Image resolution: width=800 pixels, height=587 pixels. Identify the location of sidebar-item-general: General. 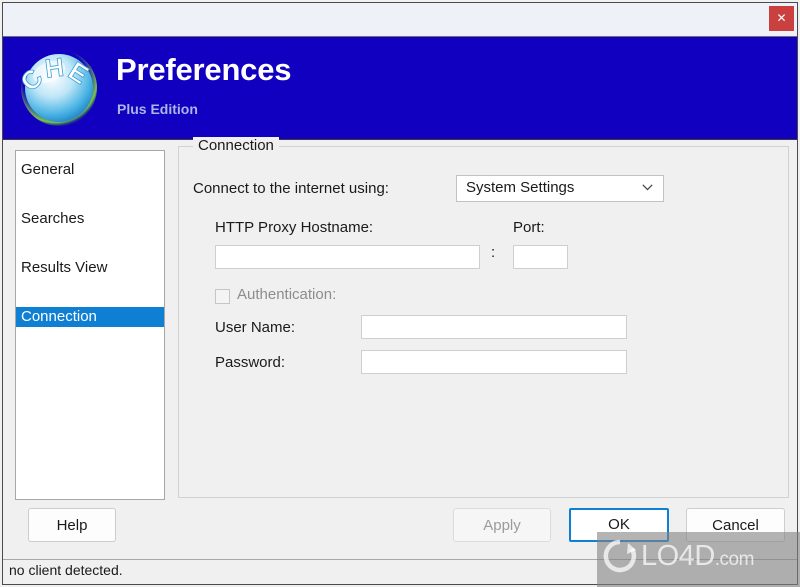
(90, 170).